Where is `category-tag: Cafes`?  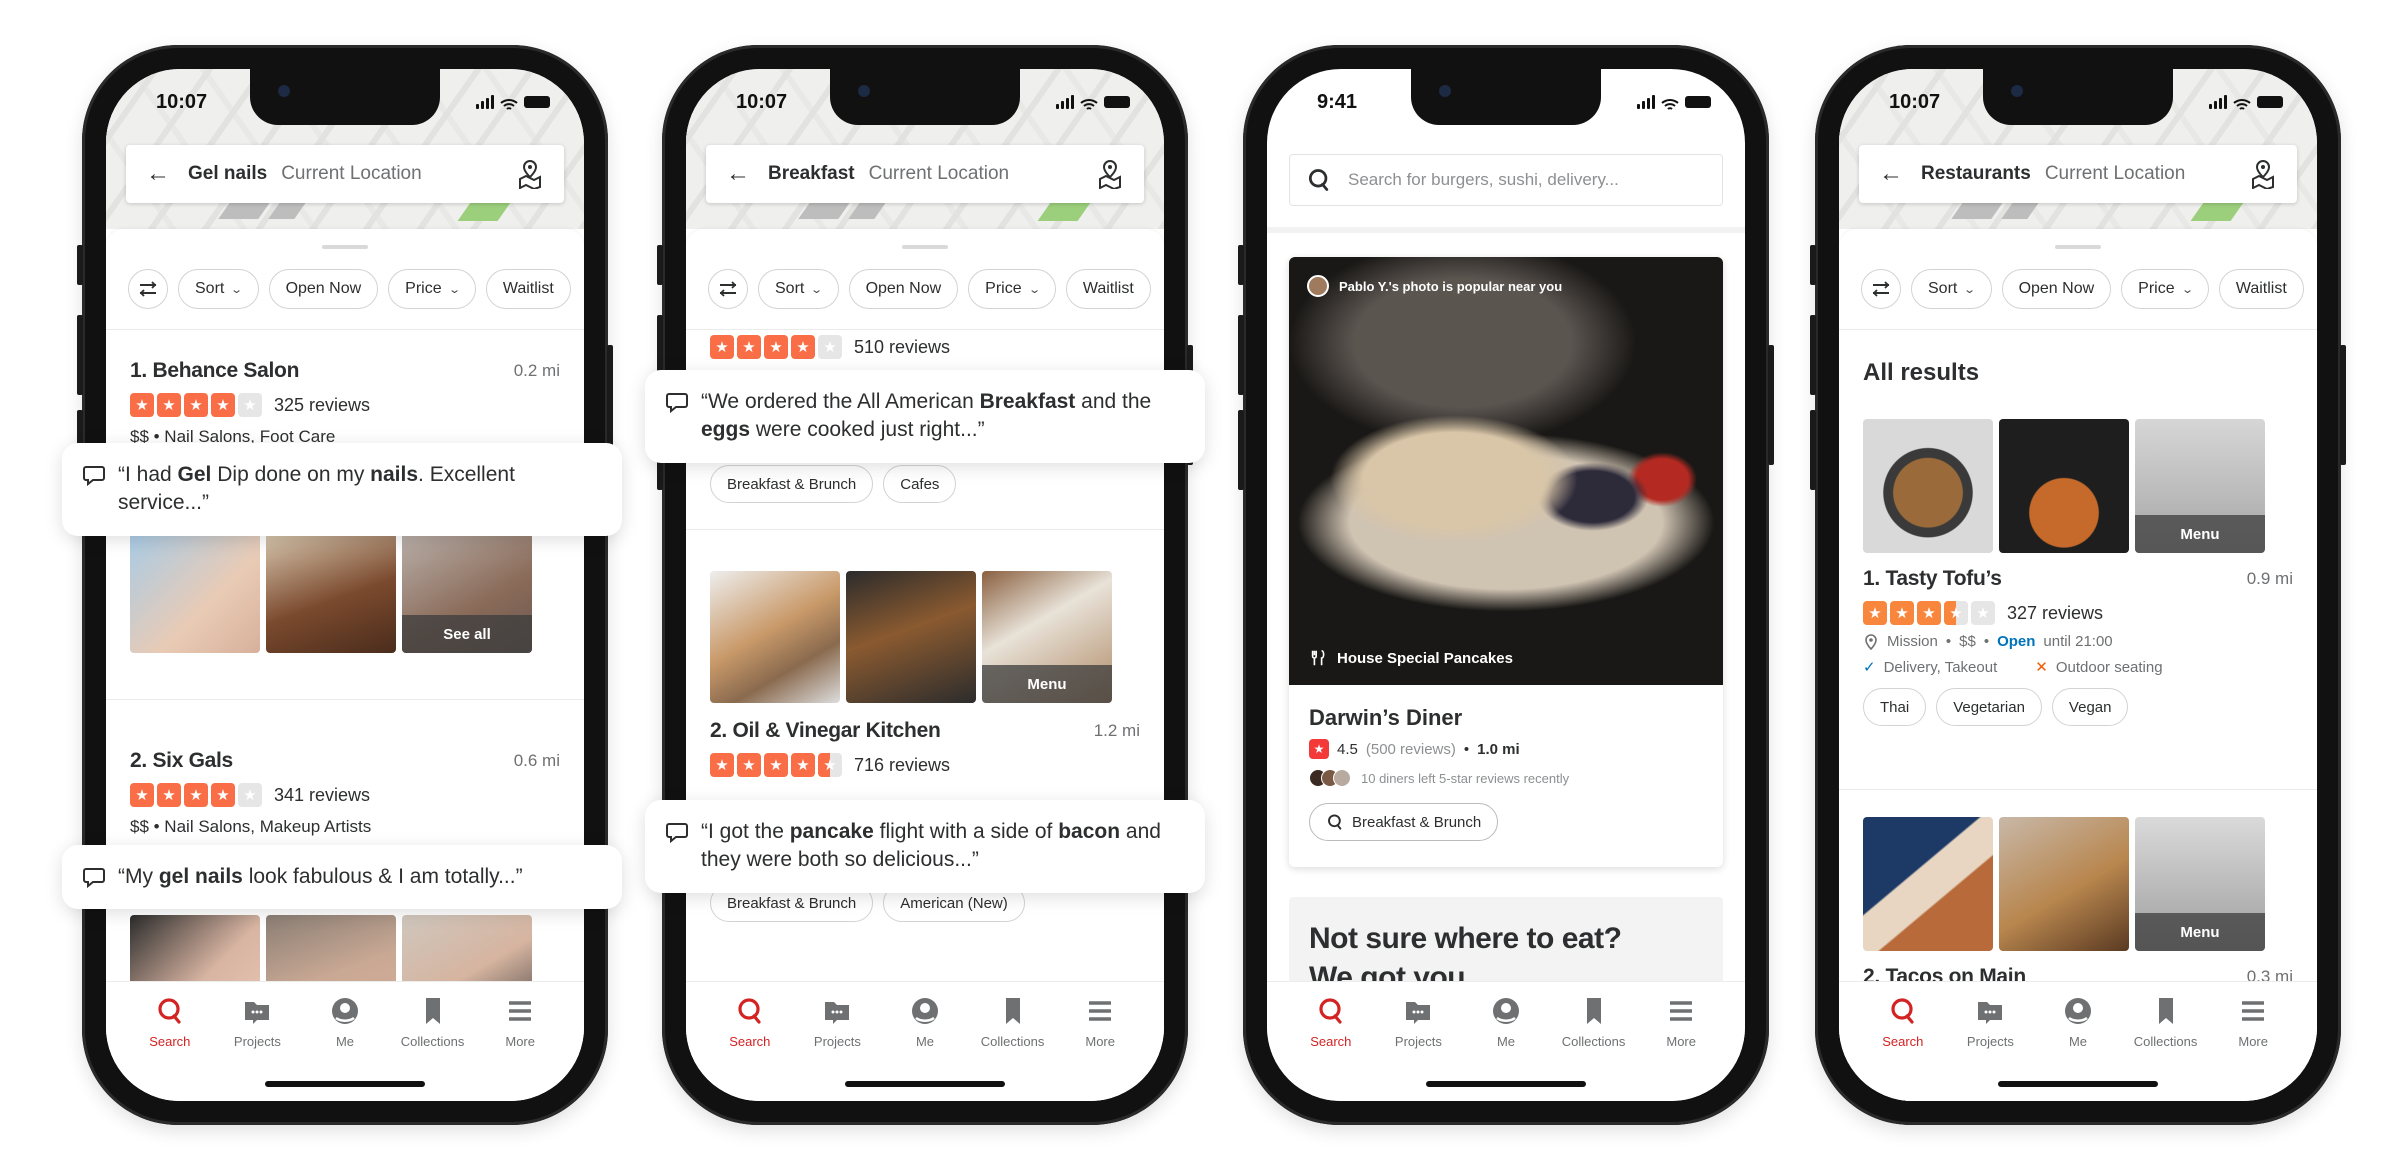
category-tag: Cafes is located at coordinates (920, 484).